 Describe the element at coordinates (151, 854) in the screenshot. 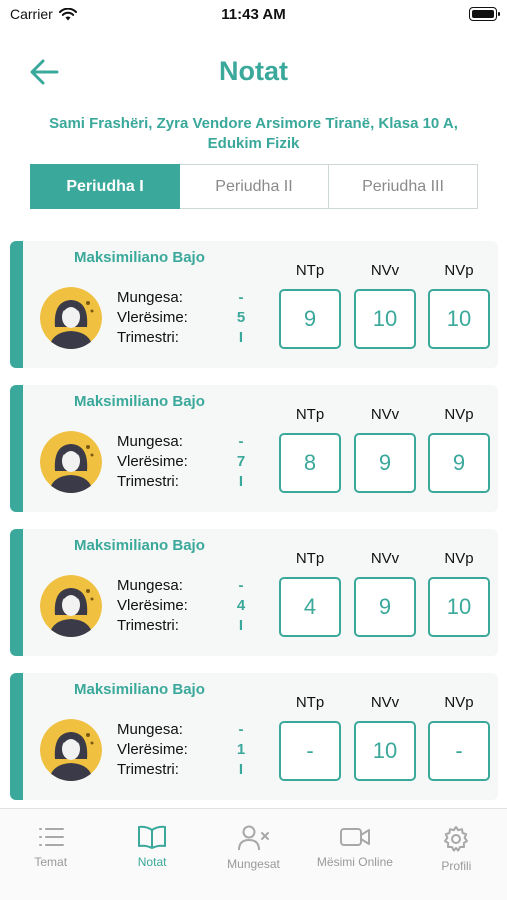

I see `tabbar-item-notat: Notat` at that location.